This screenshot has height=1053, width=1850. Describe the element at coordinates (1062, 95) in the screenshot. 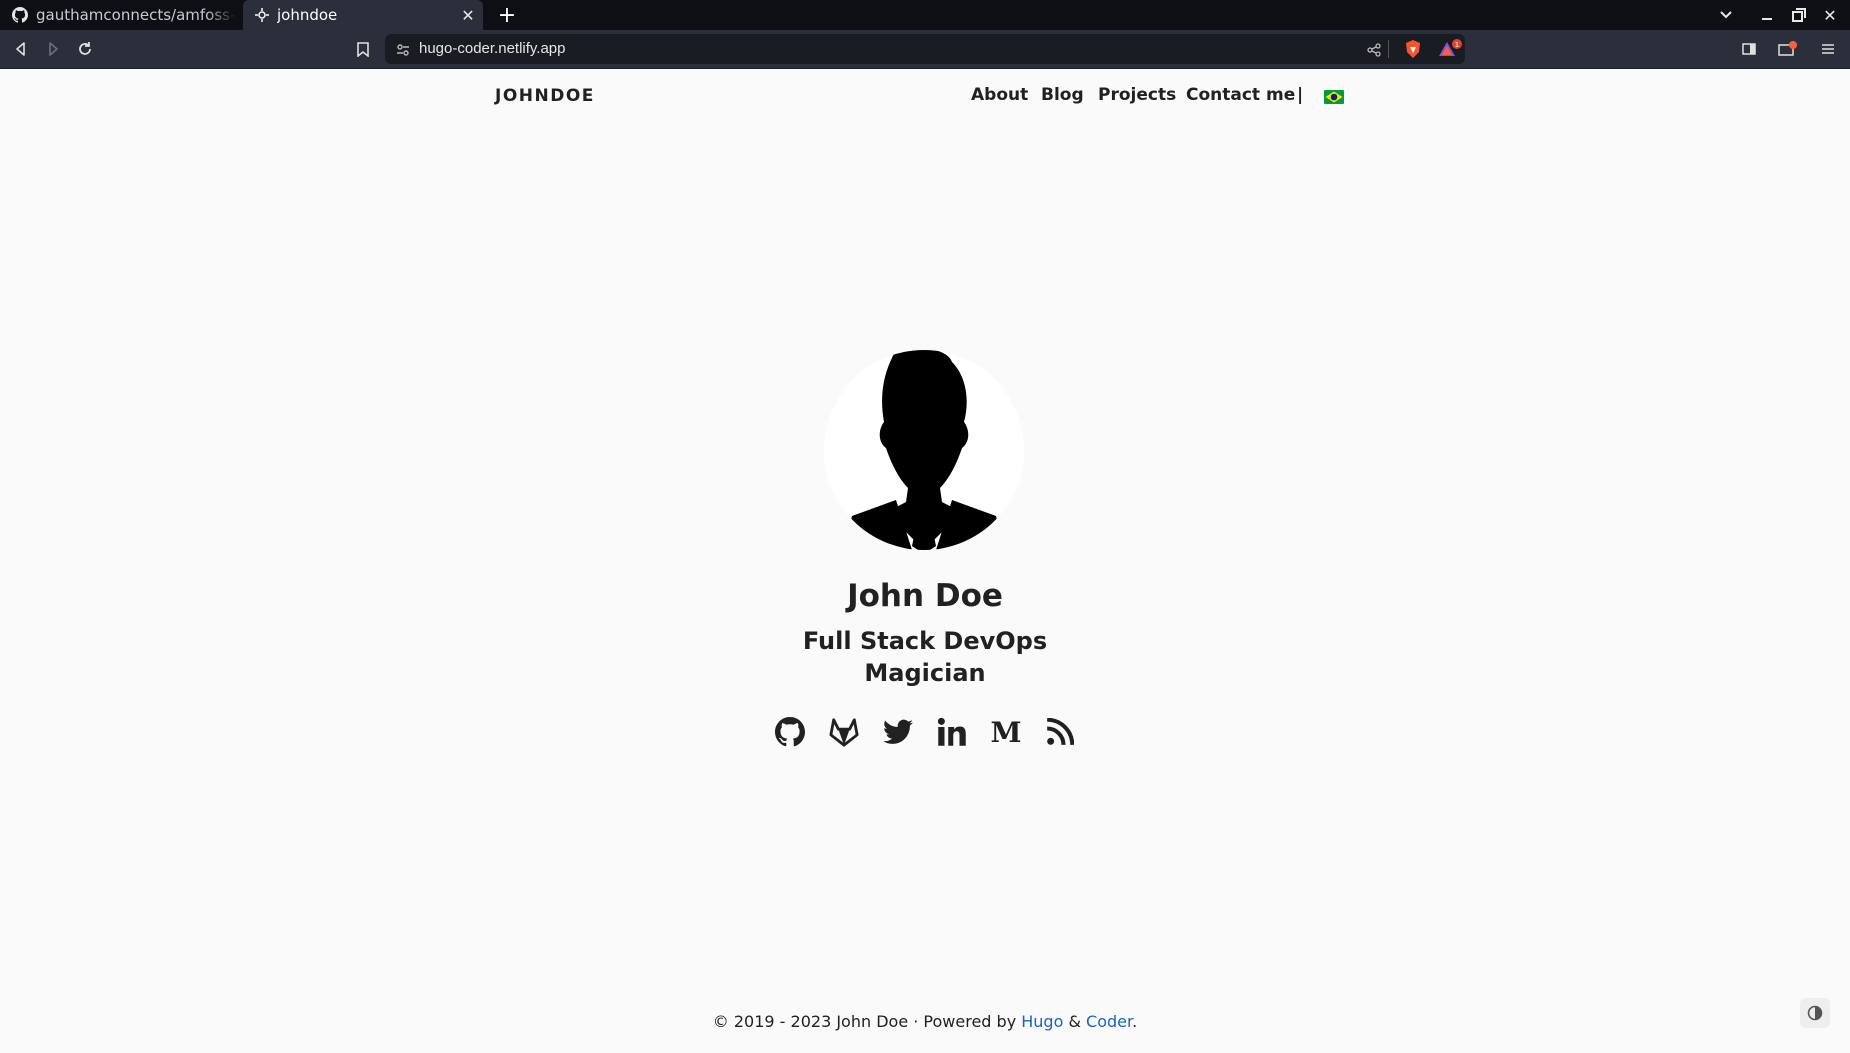

I see `nav-blog: Blog` at that location.